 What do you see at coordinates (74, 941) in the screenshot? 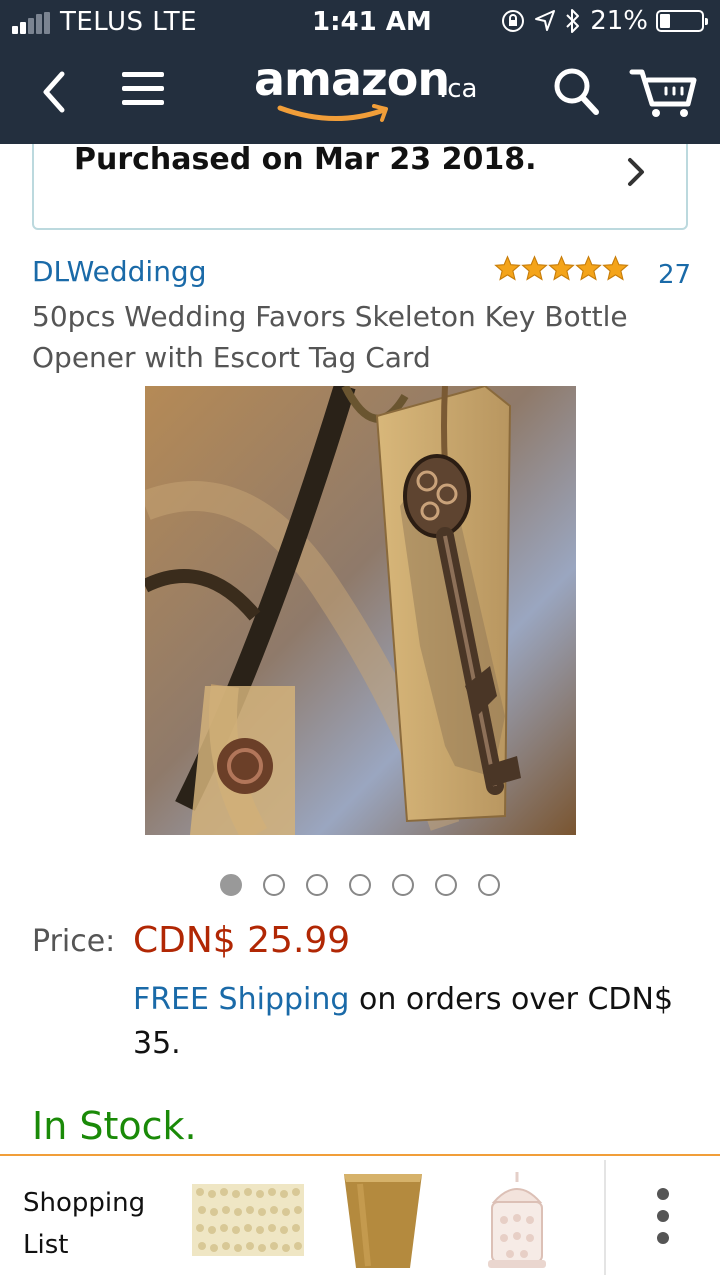
I see `price-label: Price:` at bounding box center [74, 941].